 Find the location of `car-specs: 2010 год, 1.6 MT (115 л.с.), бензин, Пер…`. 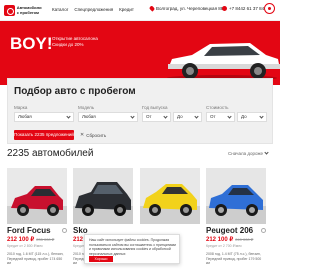

car-specs: 2010 год, 1.6 MT (115 л.с.), бензин, Пер… is located at coordinates (35, 258).